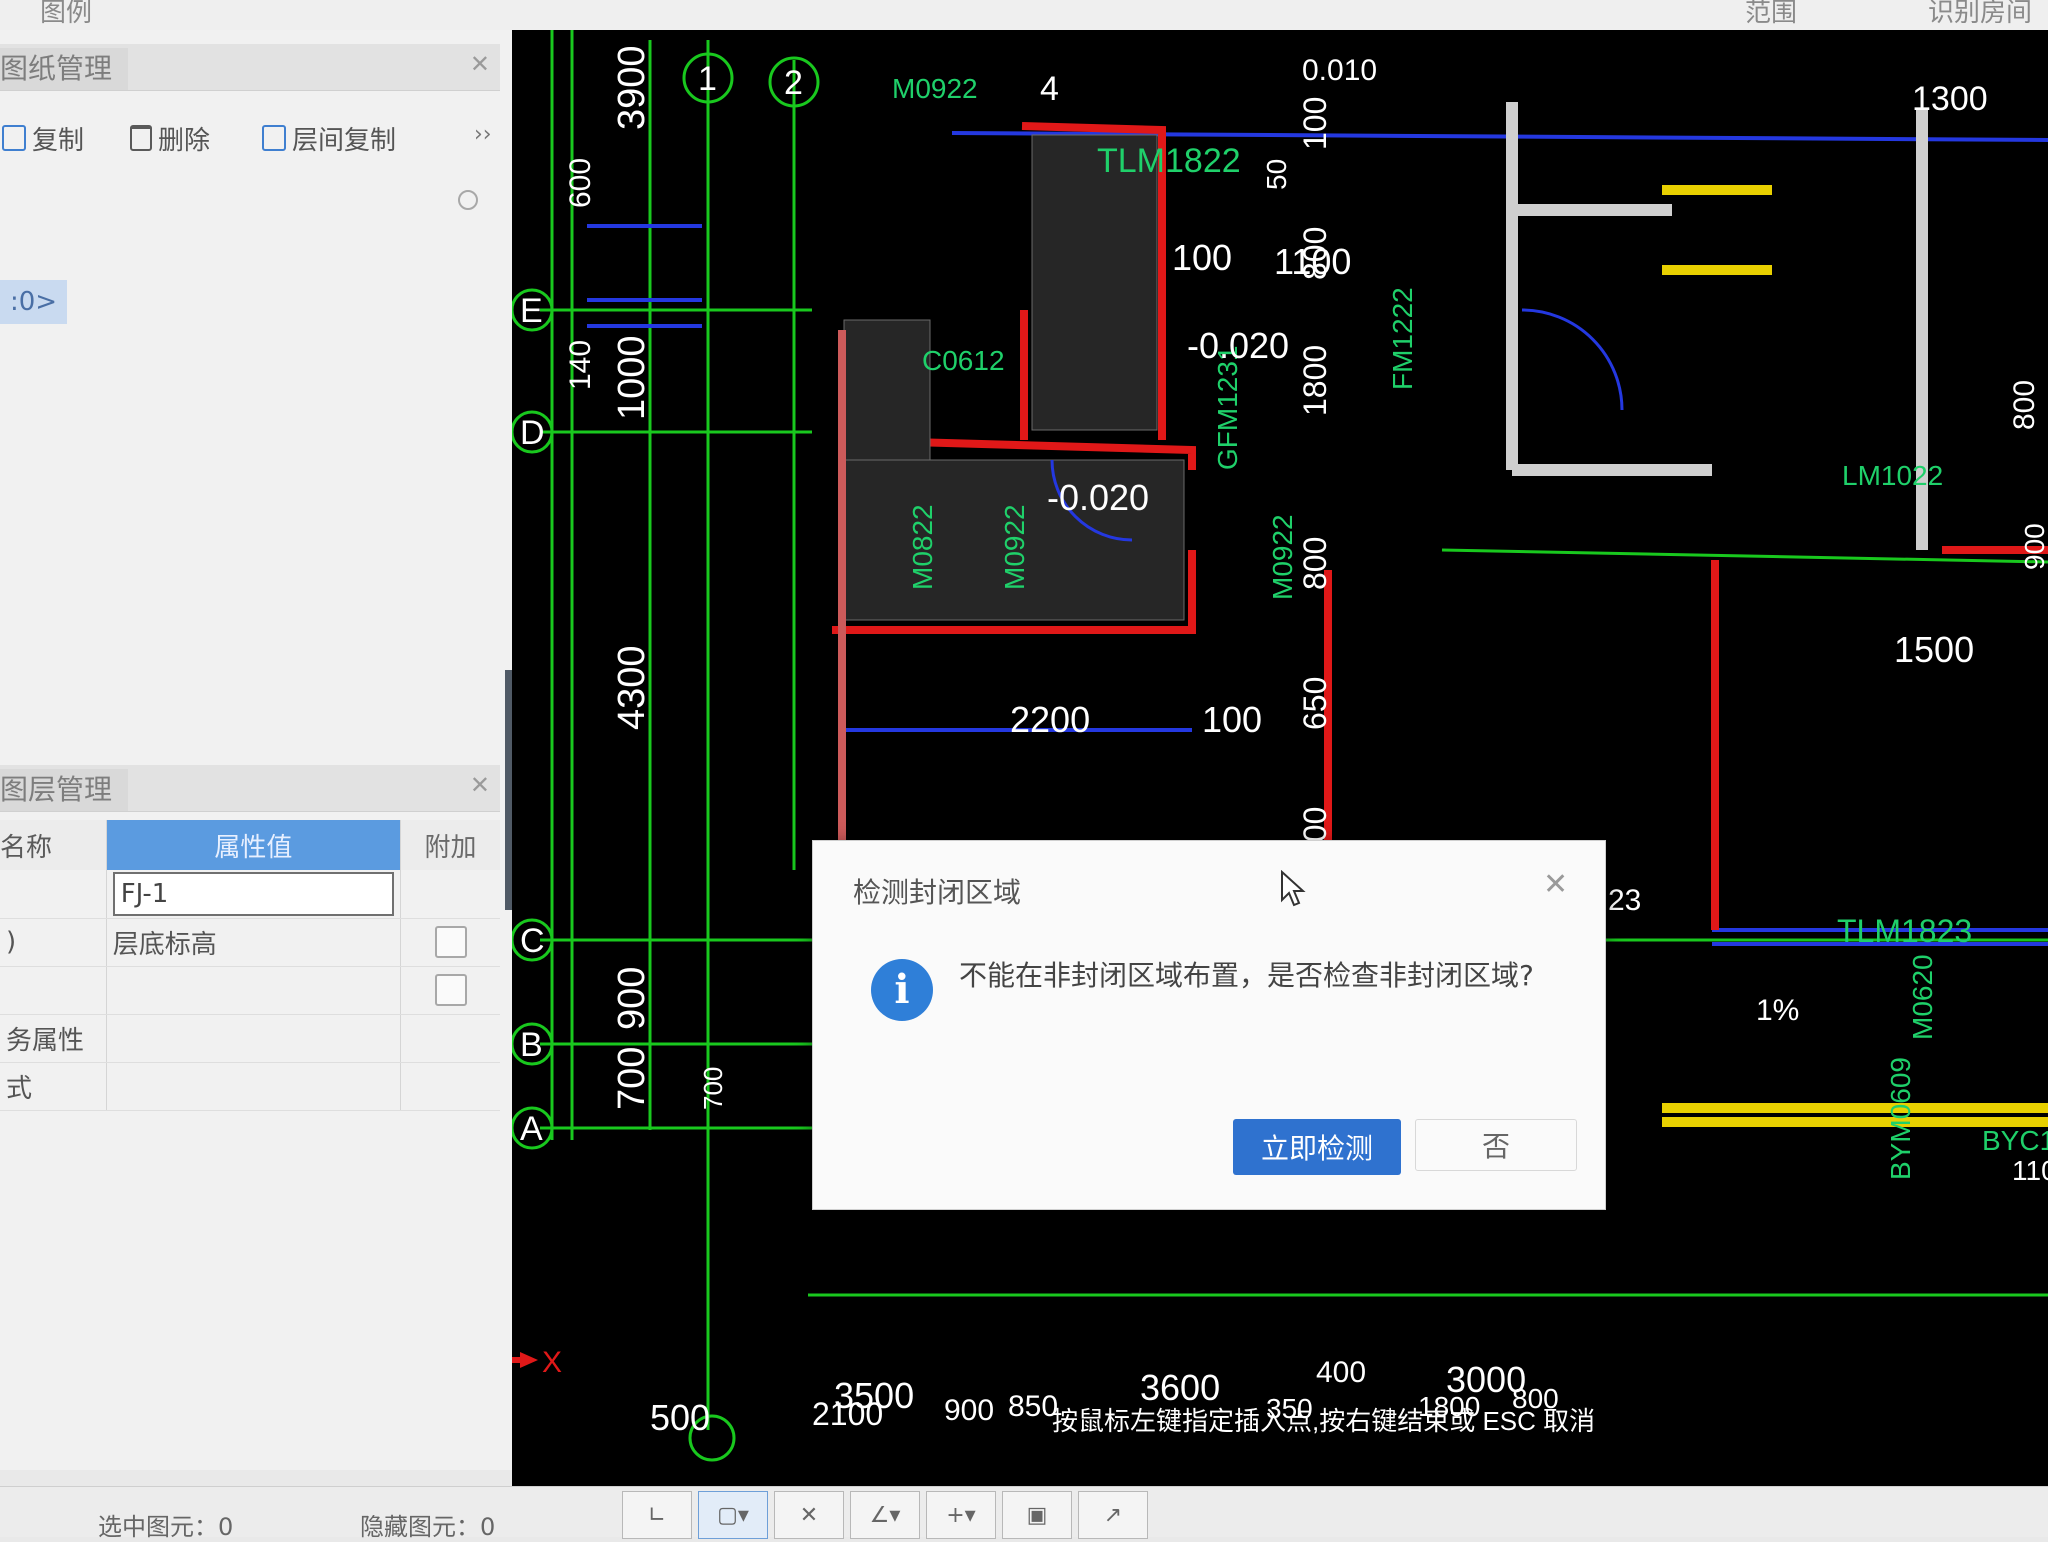 This screenshot has height=1542, width=2048. I want to click on table-row: FJ-1, so click(250, 894).